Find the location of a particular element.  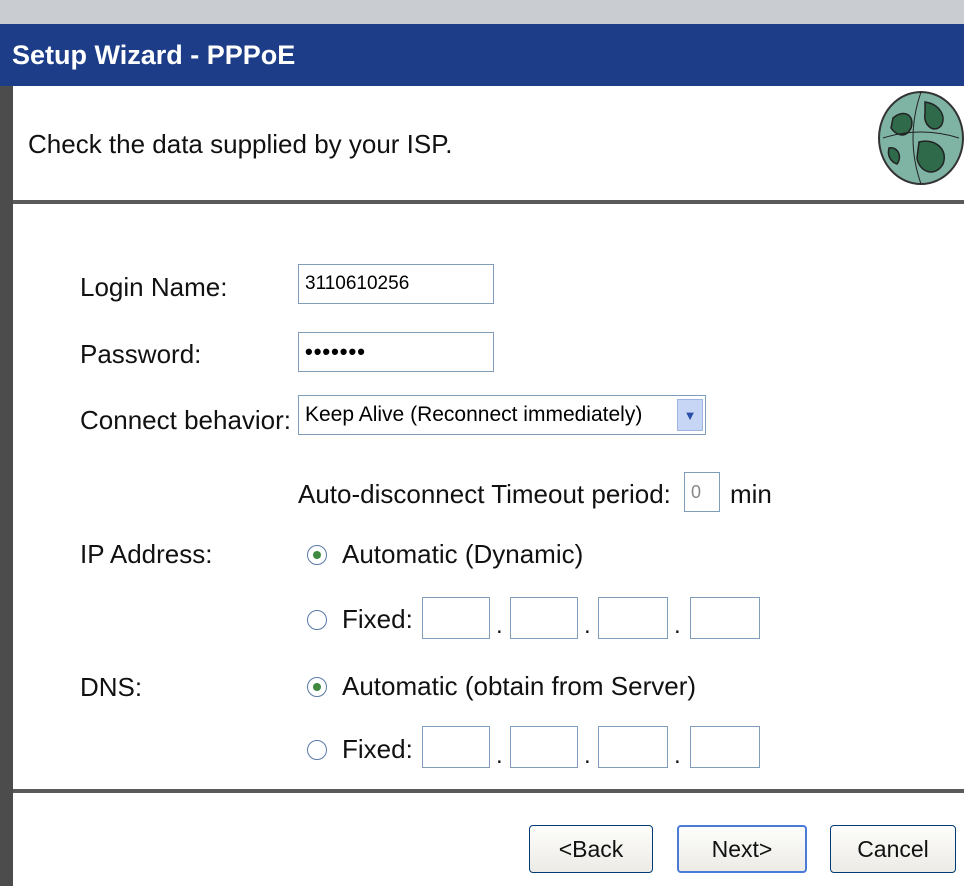

dns-octet-4-input is located at coordinates (725, 747).